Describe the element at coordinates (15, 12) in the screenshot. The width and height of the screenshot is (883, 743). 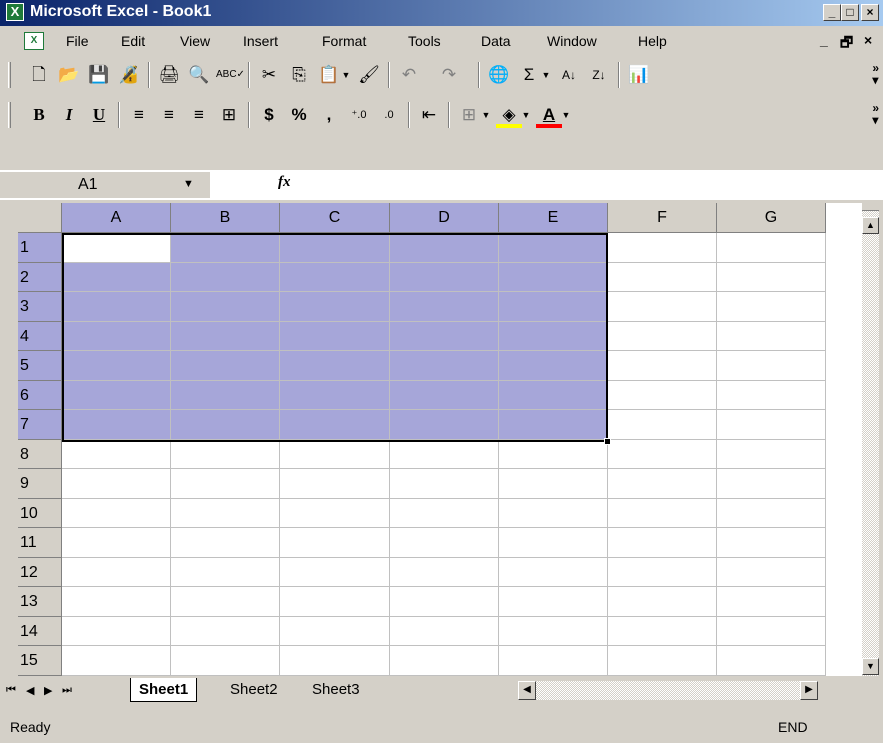
I see `excel-icon: X` at that location.